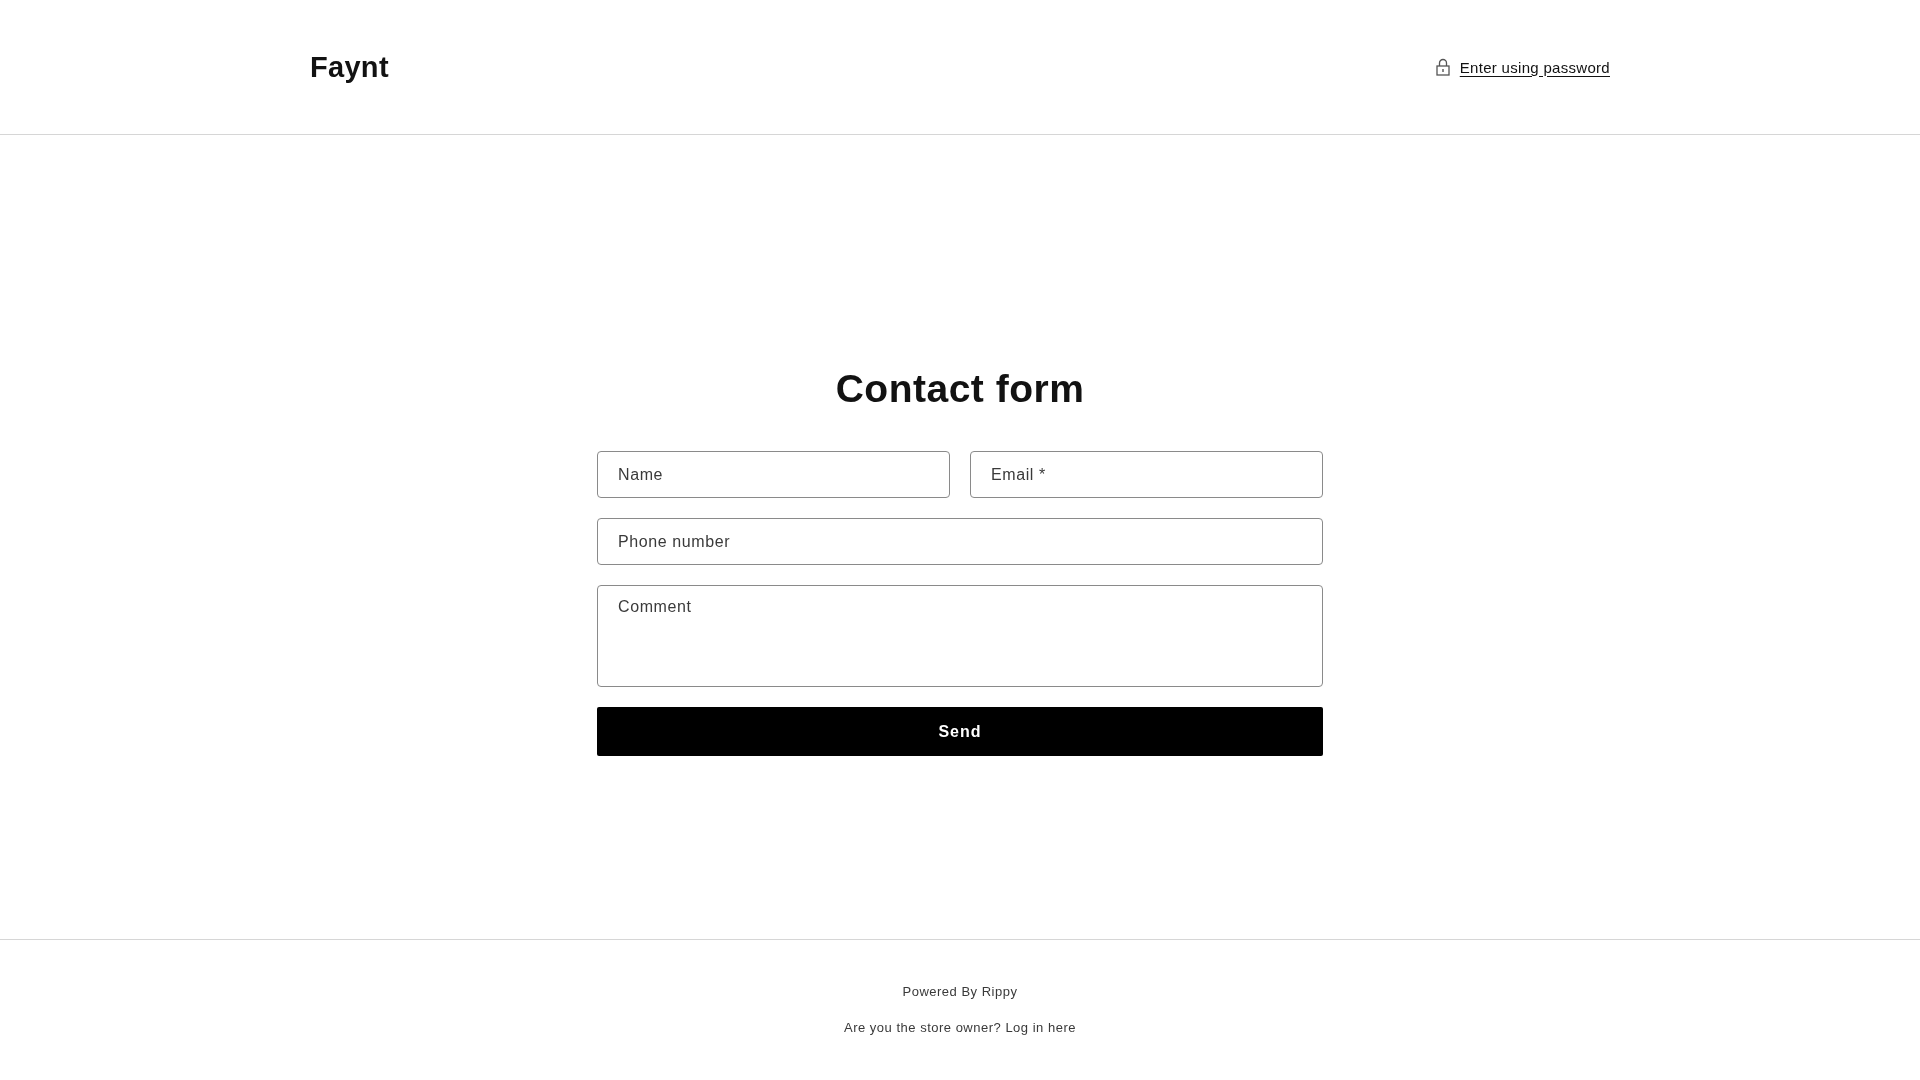 The image size is (1920, 1080). I want to click on comment-field: Comment, so click(960, 636).